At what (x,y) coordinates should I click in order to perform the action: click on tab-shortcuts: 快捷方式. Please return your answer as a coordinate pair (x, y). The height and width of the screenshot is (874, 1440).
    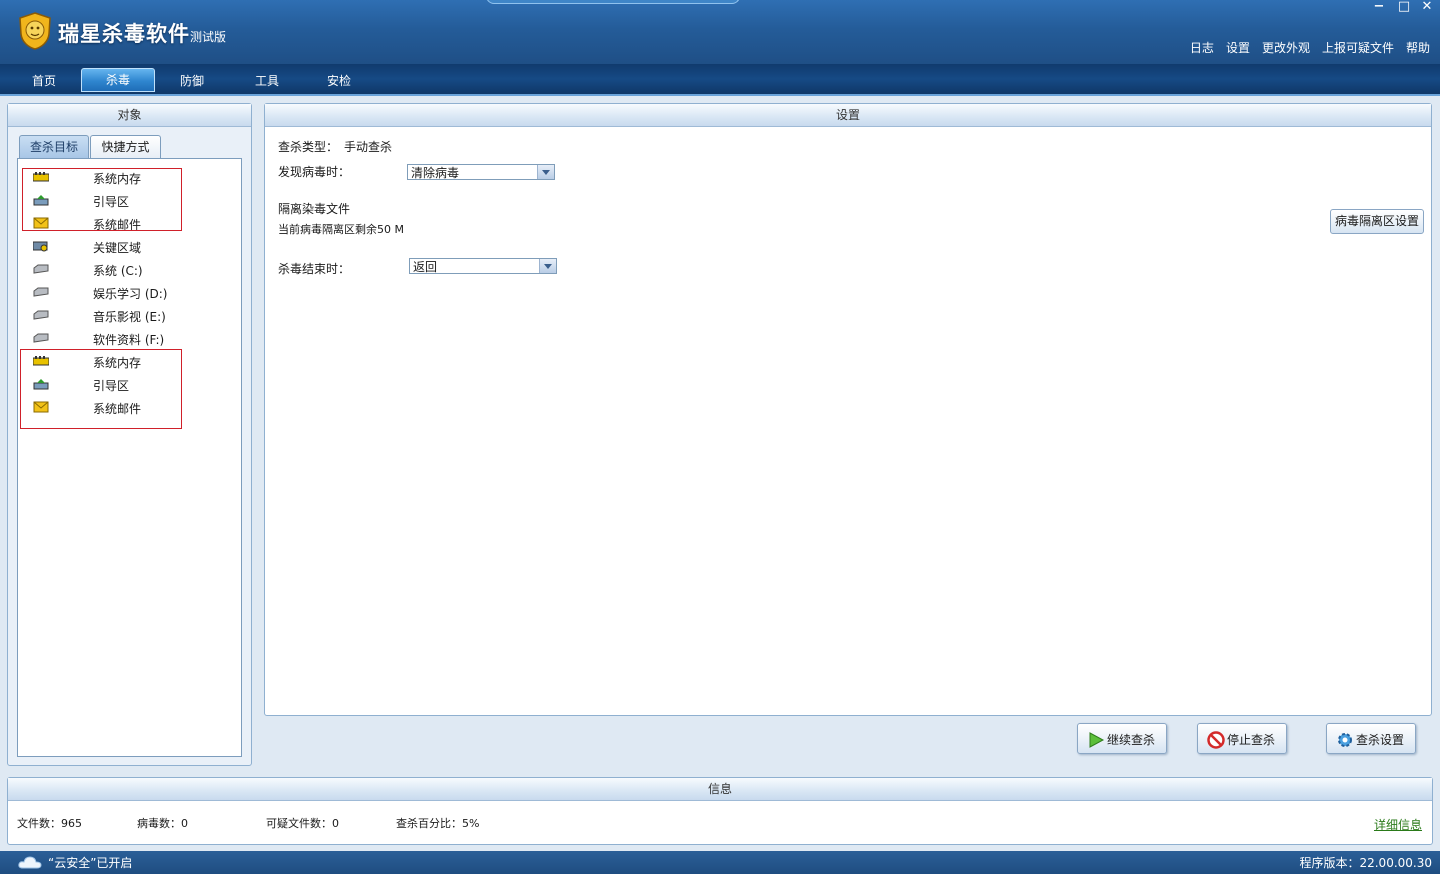
    Looking at the image, I should click on (125, 146).